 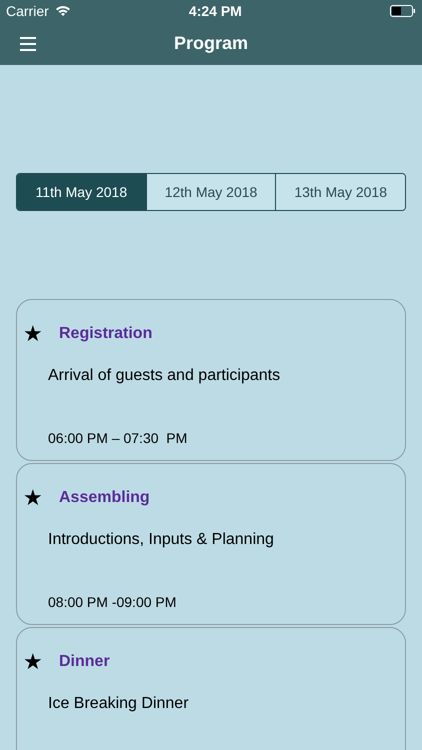 What do you see at coordinates (119, 704) in the screenshot?
I see `event-description: Ice Breaking Dinner` at bounding box center [119, 704].